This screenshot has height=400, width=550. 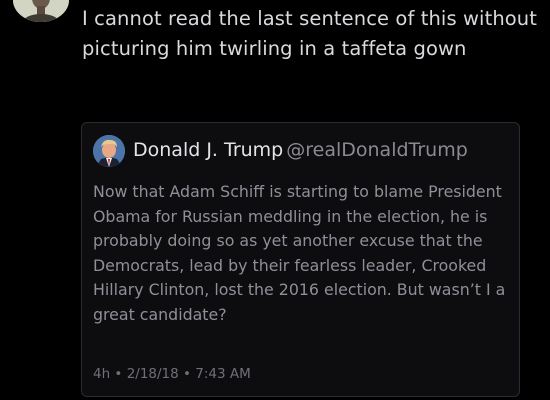 What do you see at coordinates (377, 150) in the screenshot?
I see `quoted-author-handle: @realDonaldTrump` at bounding box center [377, 150].